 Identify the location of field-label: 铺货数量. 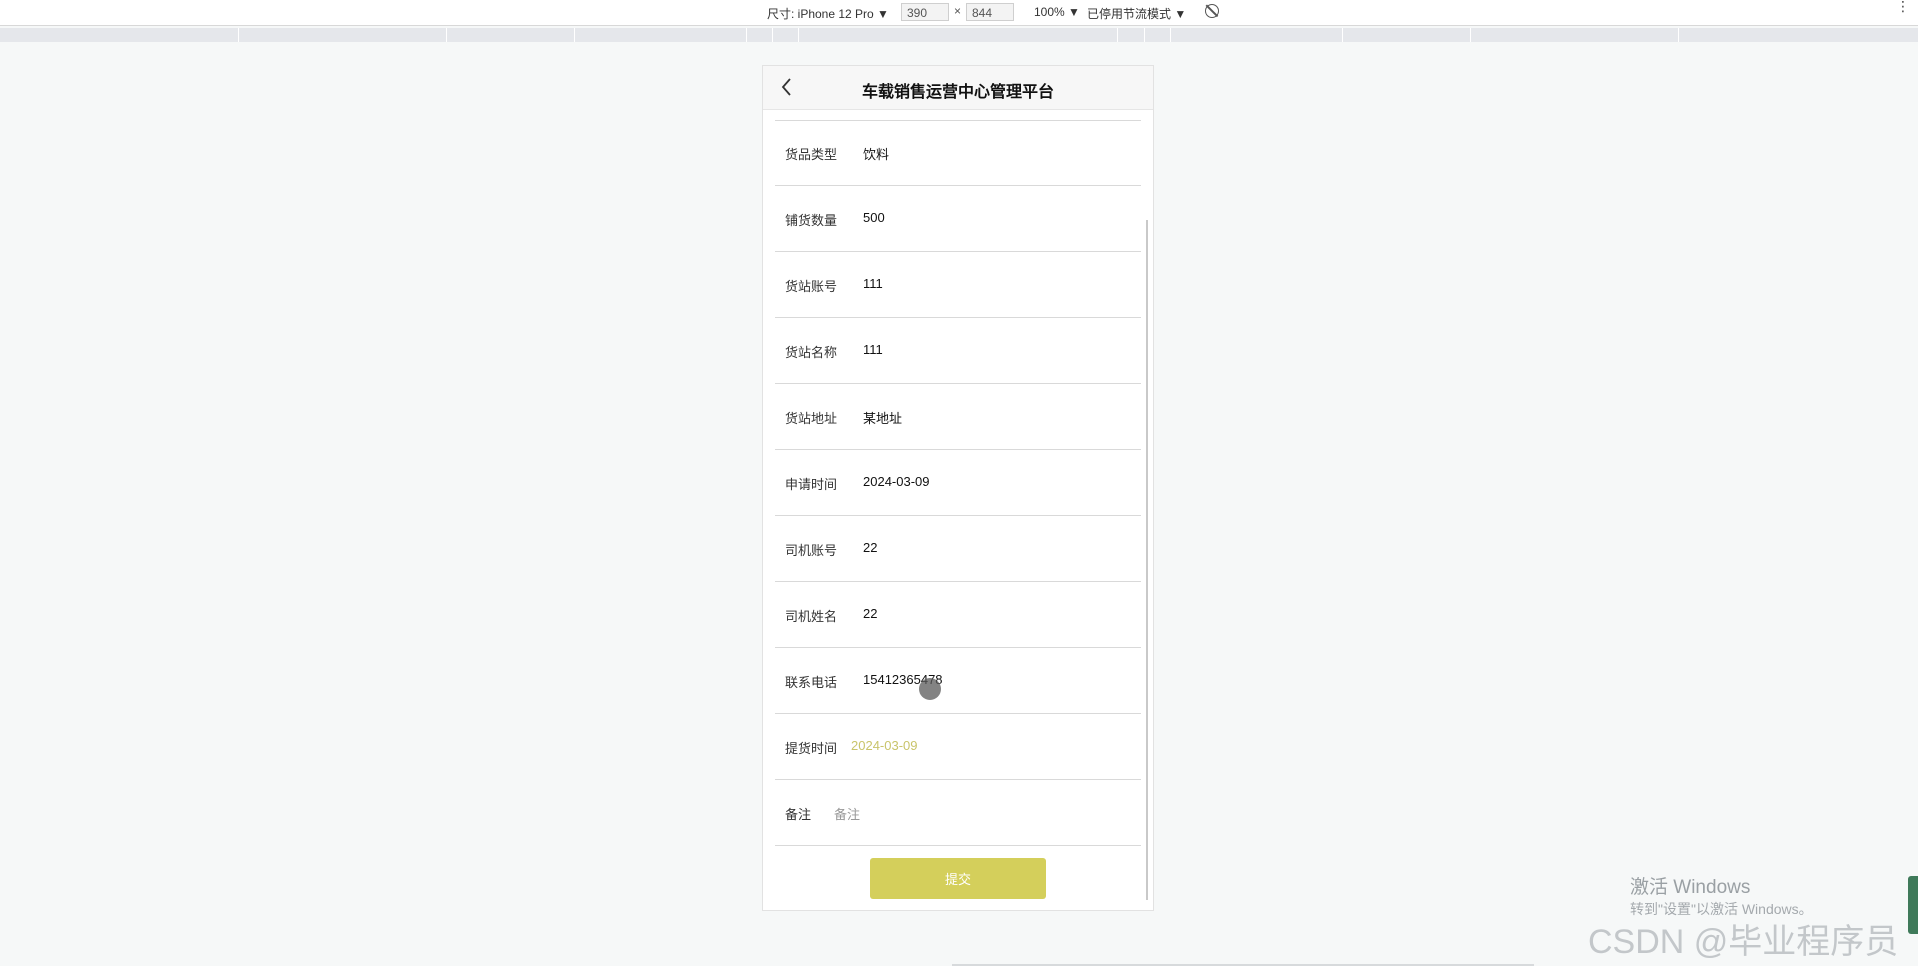
(811, 220).